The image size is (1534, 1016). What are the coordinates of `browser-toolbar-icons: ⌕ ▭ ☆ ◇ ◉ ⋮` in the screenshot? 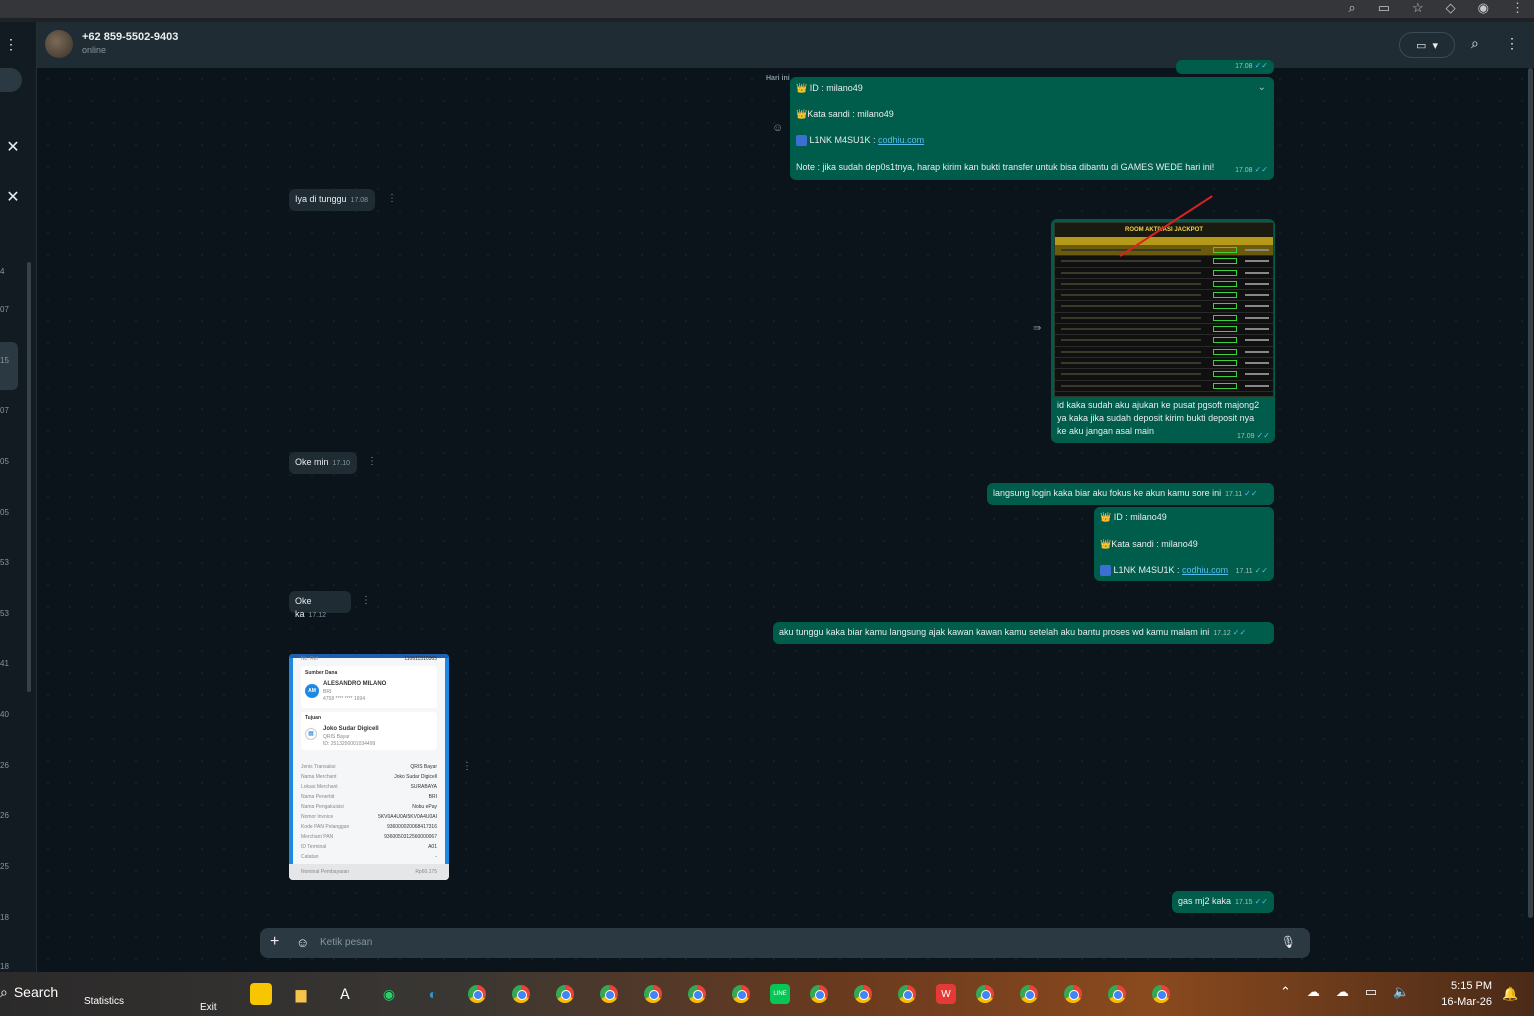 It's located at (1436, 8).